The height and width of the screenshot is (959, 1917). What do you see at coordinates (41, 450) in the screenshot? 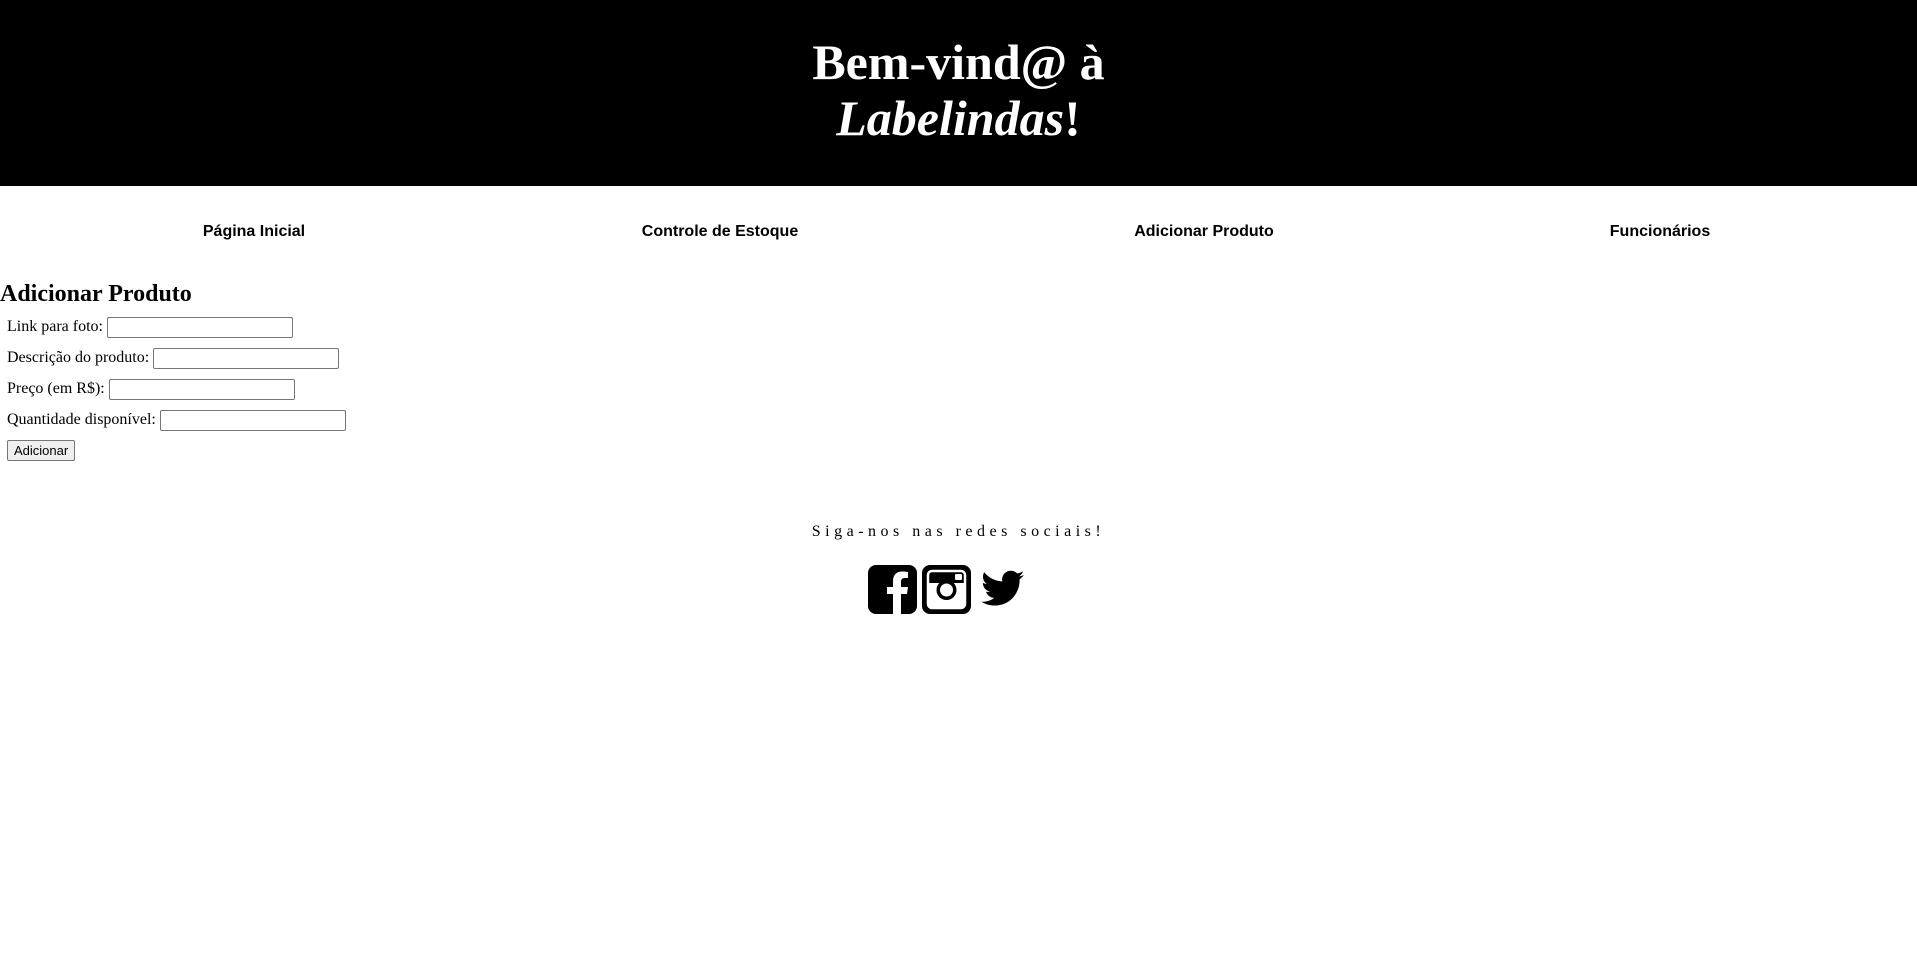
I see `add-product-button: Adicionar` at bounding box center [41, 450].